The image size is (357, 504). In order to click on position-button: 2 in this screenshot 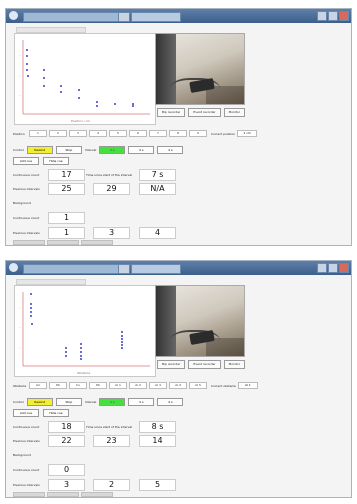, I will do `click(58, 133)`.